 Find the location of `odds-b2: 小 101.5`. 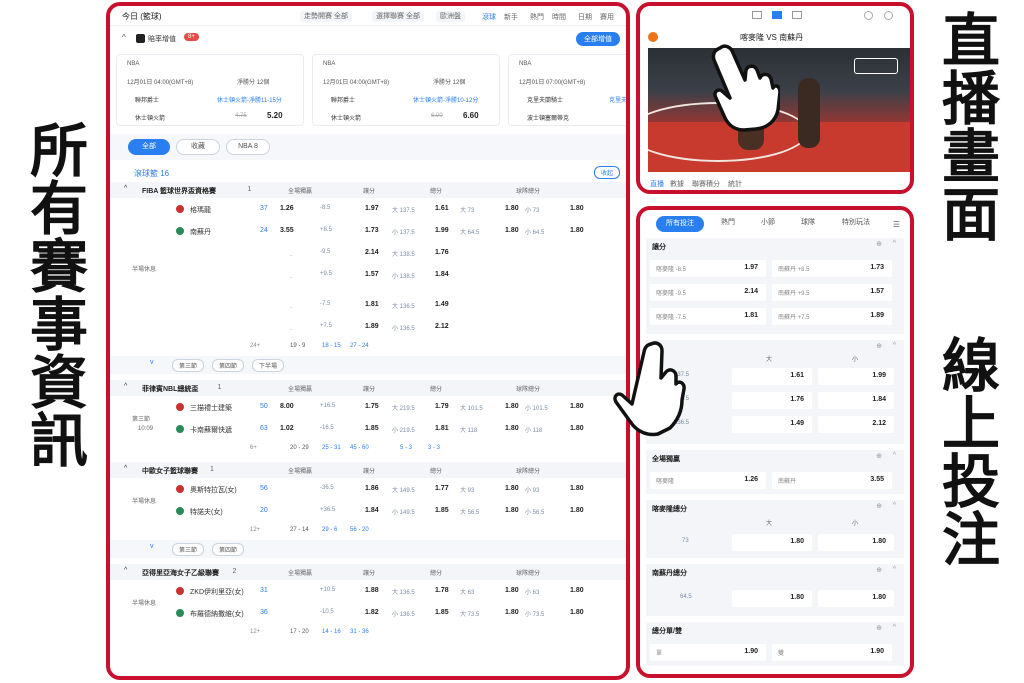

odds-b2: 小 101.5 is located at coordinates (536, 407).